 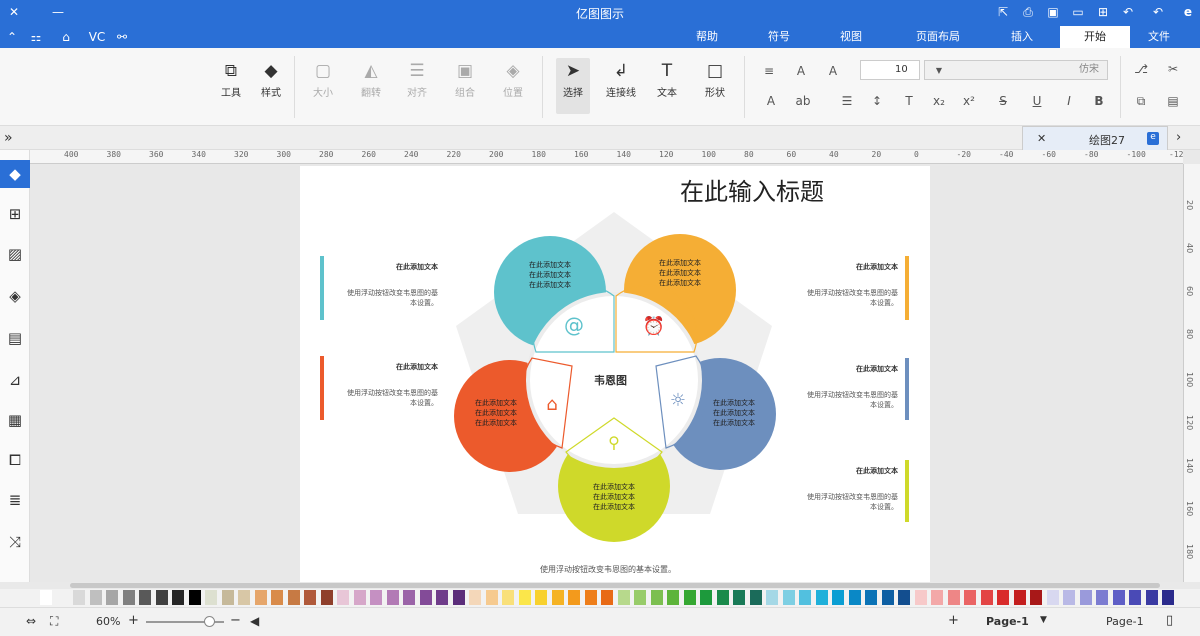 What do you see at coordinates (771, 101) in the screenshot?
I see `font-color-icon: A` at bounding box center [771, 101].